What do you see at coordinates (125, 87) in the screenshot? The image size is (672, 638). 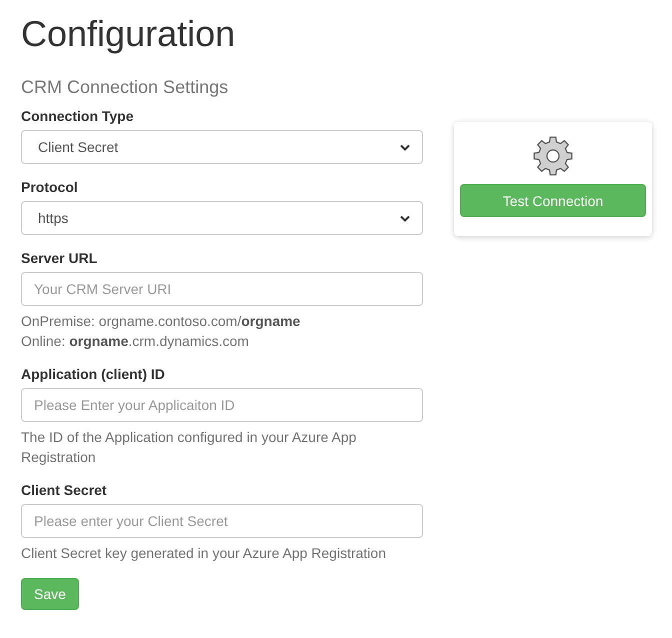 I see `section-subtitle: CRM Connection Settings` at bounding box center [125, 87].